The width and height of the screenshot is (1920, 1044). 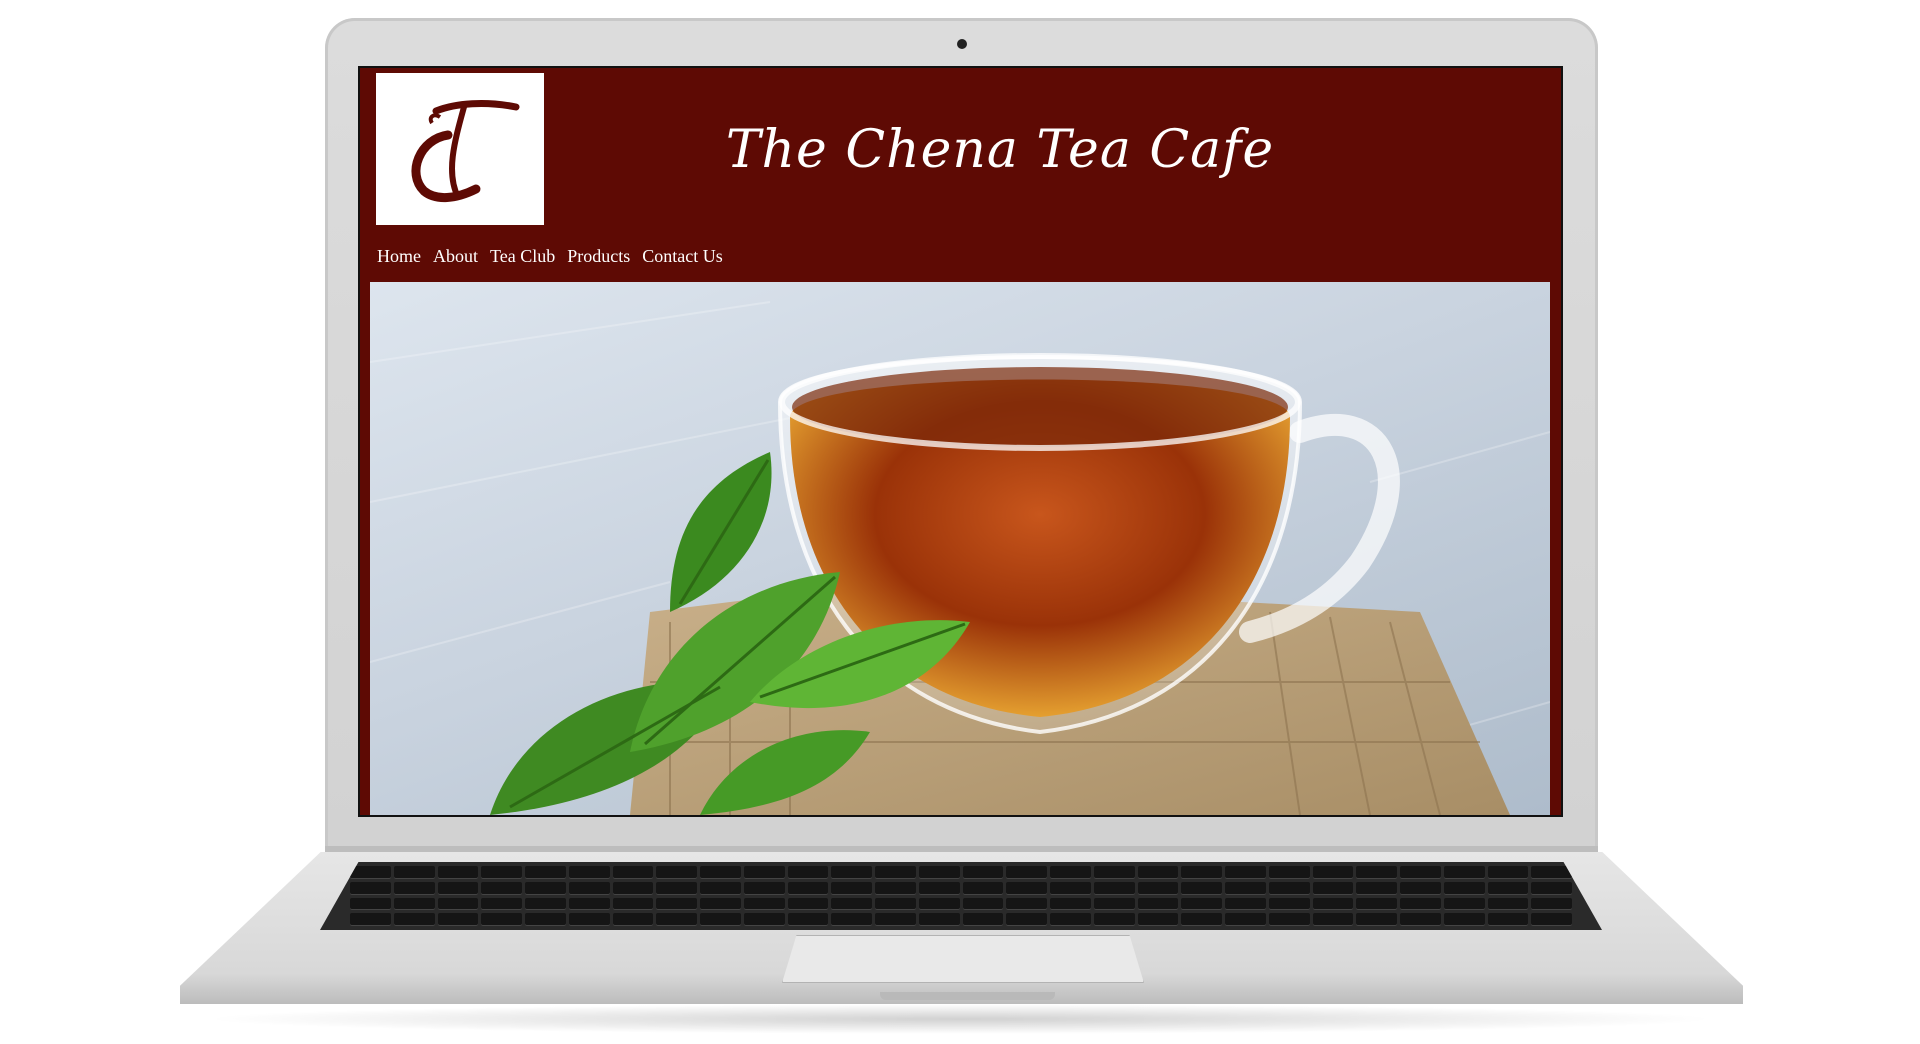 I want to click on laptop-notch, so click(x=967, y=996).